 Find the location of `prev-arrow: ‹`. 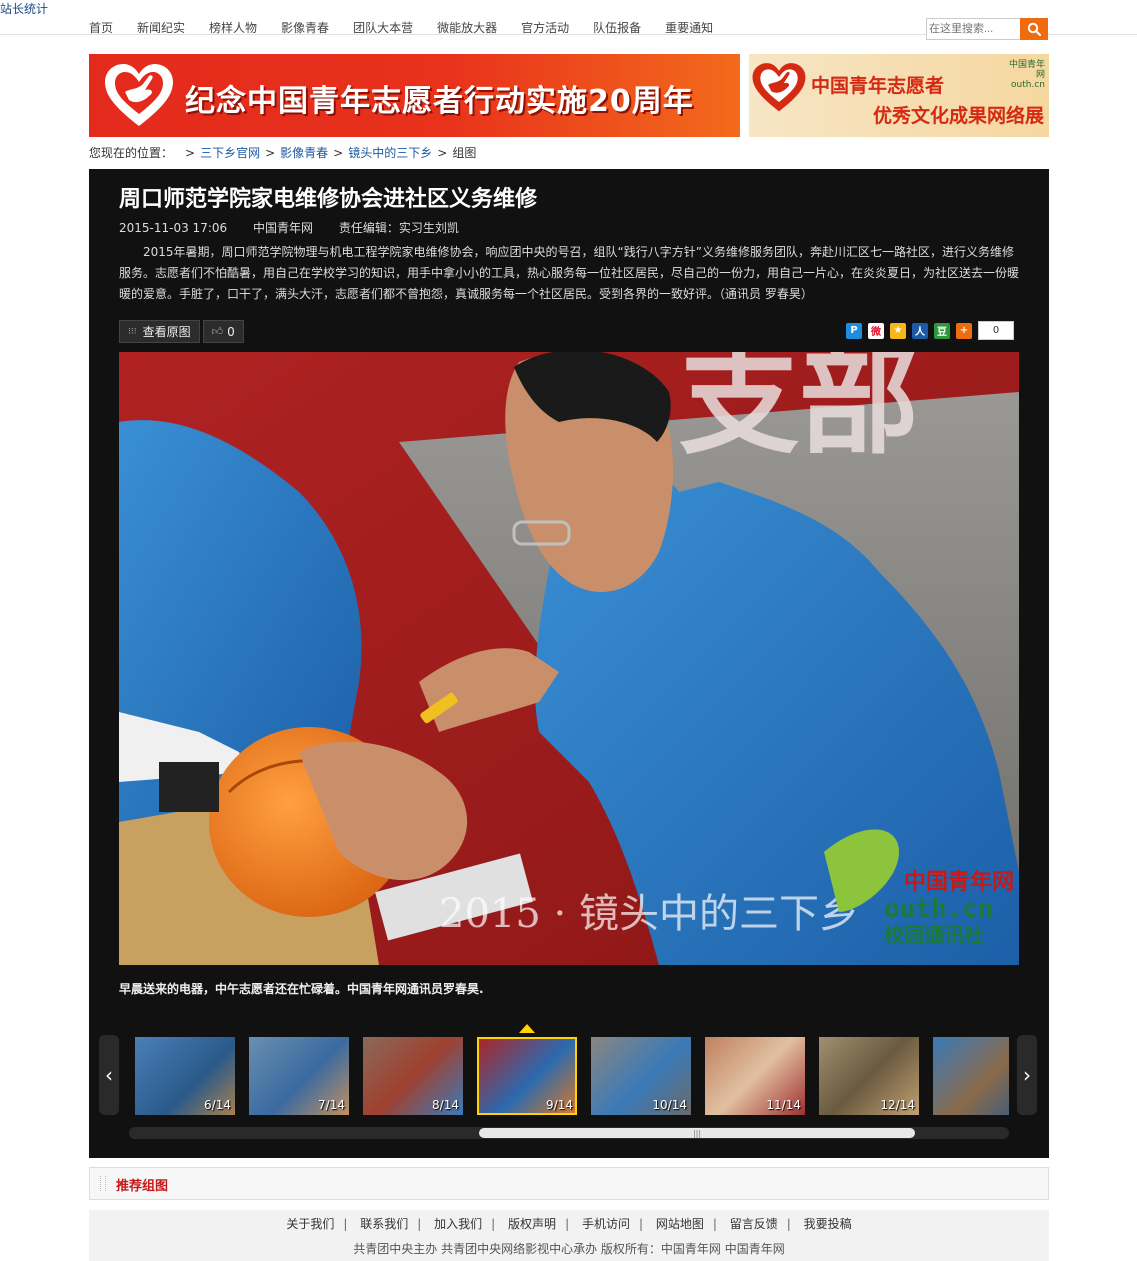

prev-arrow: ‹ is located at coordinates (109, 1075).